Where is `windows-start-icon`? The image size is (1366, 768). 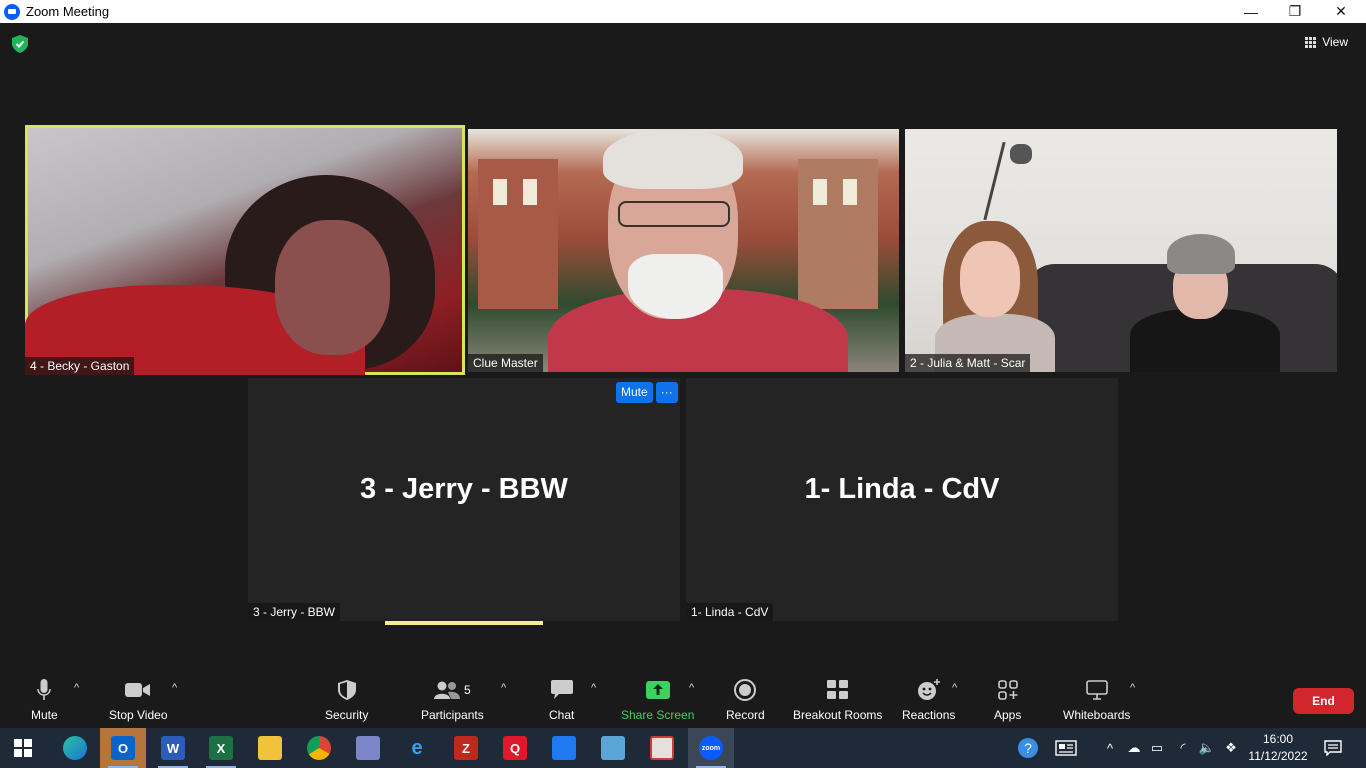
windows-start-icon is located at coordinates (23, 748).